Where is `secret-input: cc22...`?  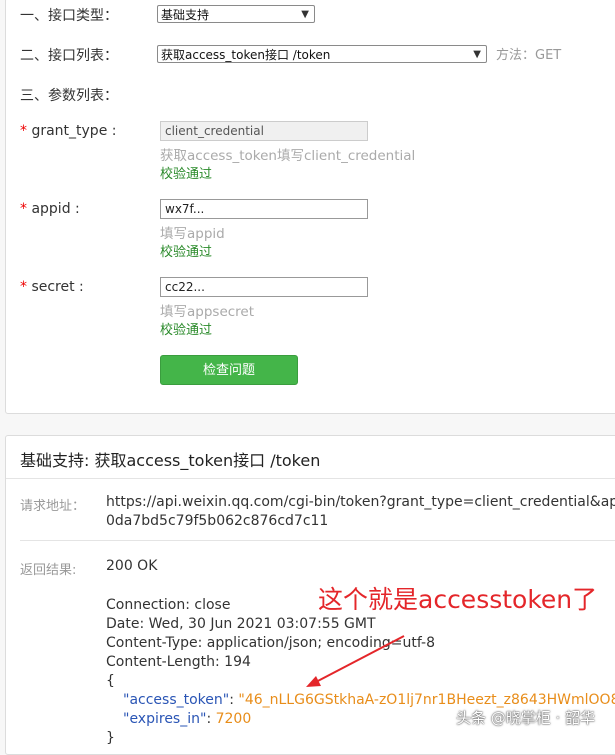 secret-input: cc22... is located at coordinates (264, 287).